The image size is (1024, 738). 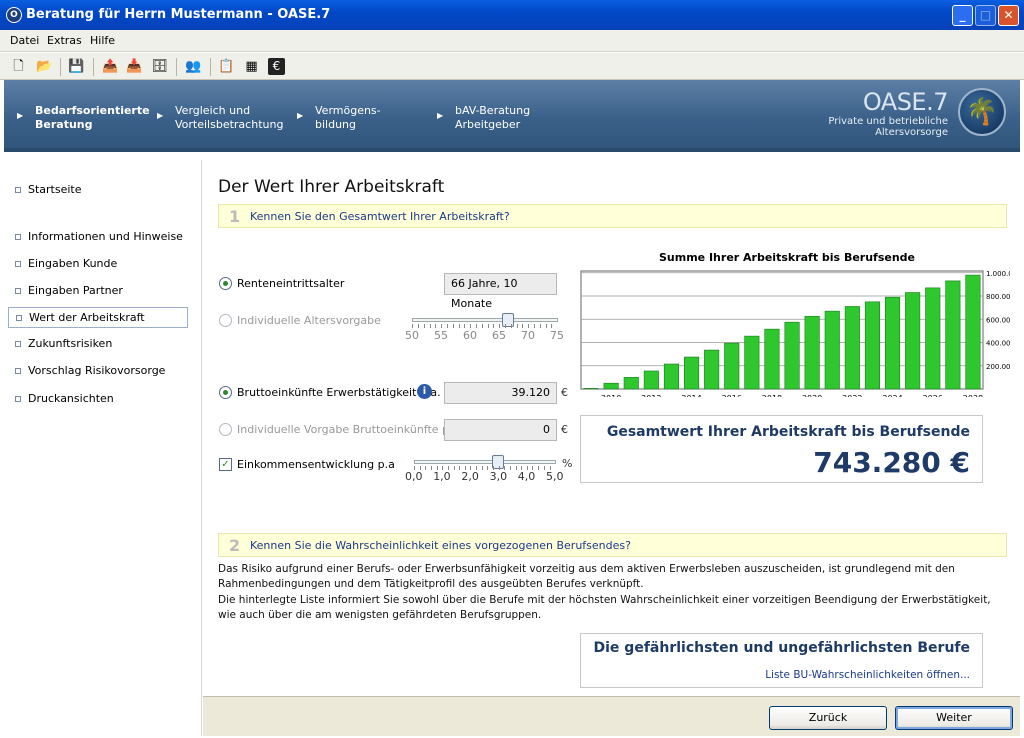 What do you see at coordinates (414, 476) in the screenshot?
I see `slider-tick-label: 0,0` at bounding box center [414, 476].